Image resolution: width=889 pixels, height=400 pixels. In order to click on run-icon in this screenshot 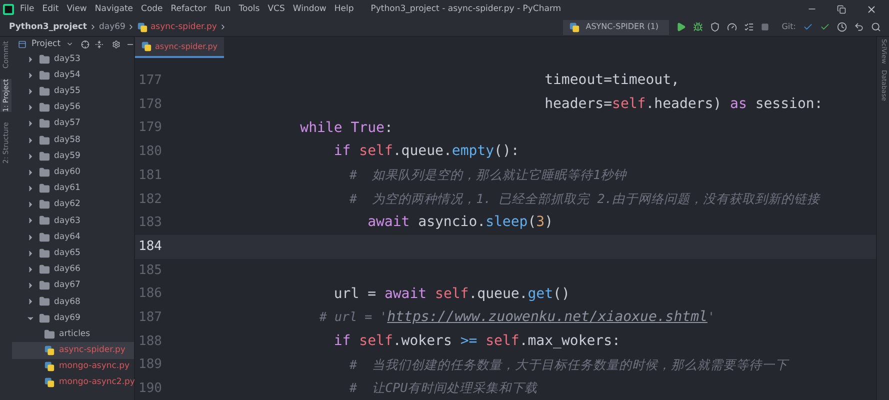, I will do `click(681, 27)`.